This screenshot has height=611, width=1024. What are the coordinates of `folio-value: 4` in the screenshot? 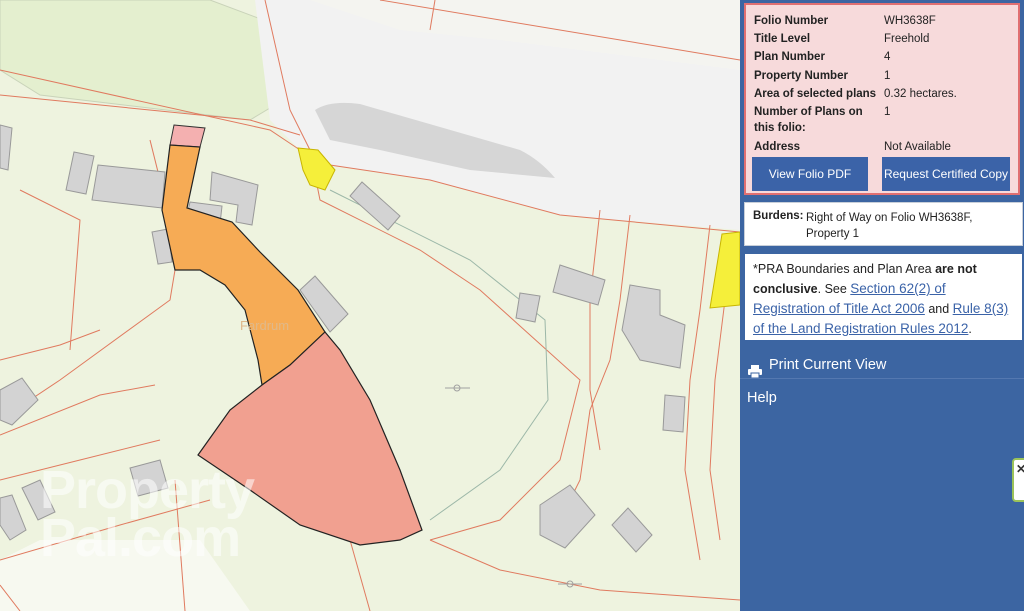 It's located at (887, 57).